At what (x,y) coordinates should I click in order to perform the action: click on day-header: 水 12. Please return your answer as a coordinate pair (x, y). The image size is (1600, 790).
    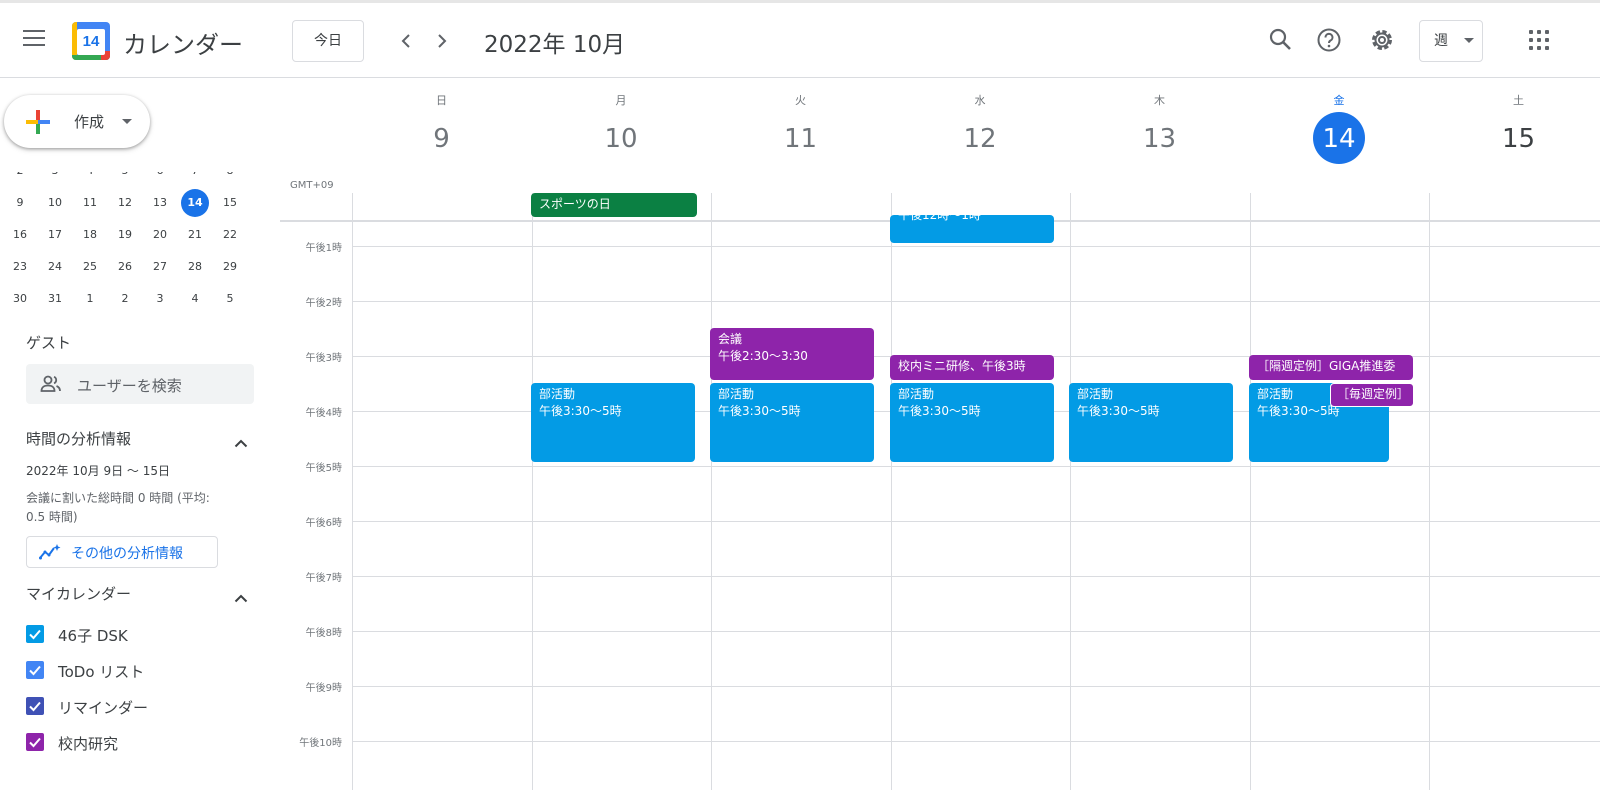
    Looking at the image, I should click on (980, 127).